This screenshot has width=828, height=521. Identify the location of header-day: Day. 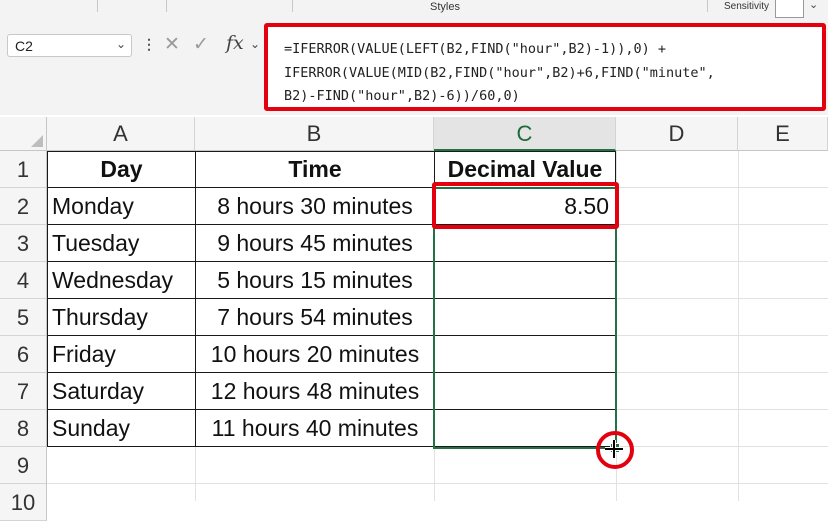
(121, 169).